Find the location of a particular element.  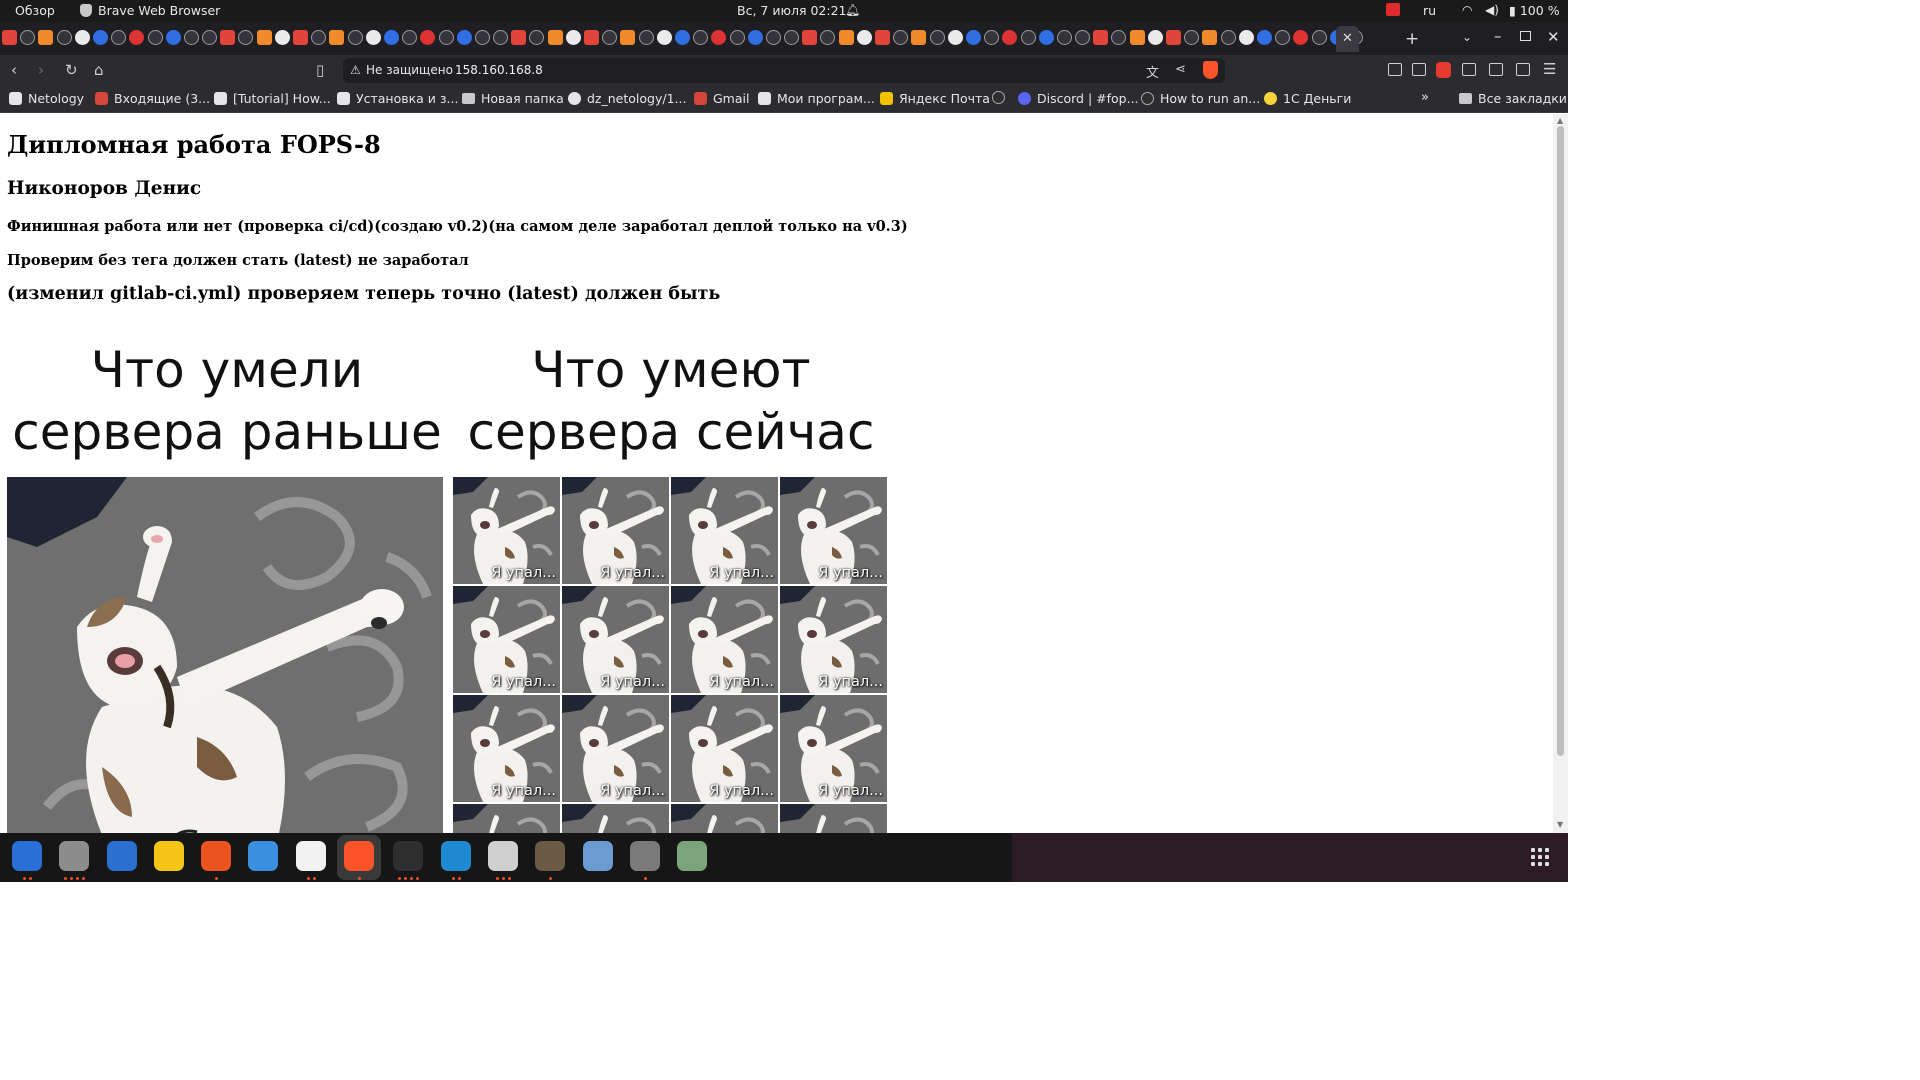

scrollbar-thumb is located at coordinates (1560, 441).